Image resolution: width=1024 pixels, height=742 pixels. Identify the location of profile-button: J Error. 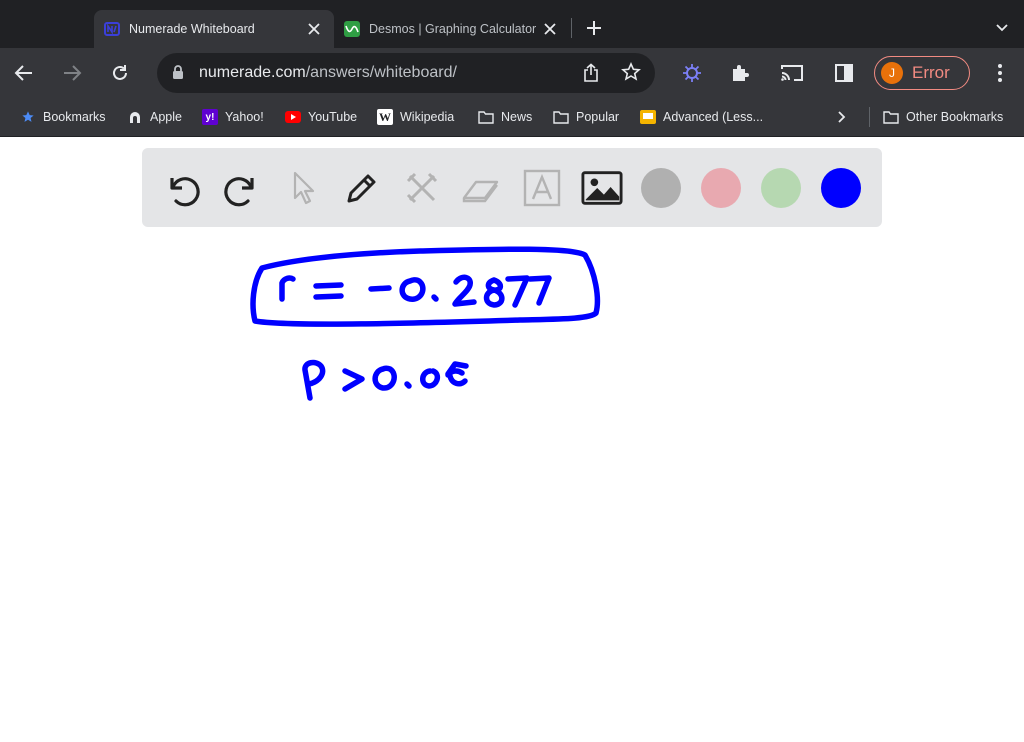
(922, 73).